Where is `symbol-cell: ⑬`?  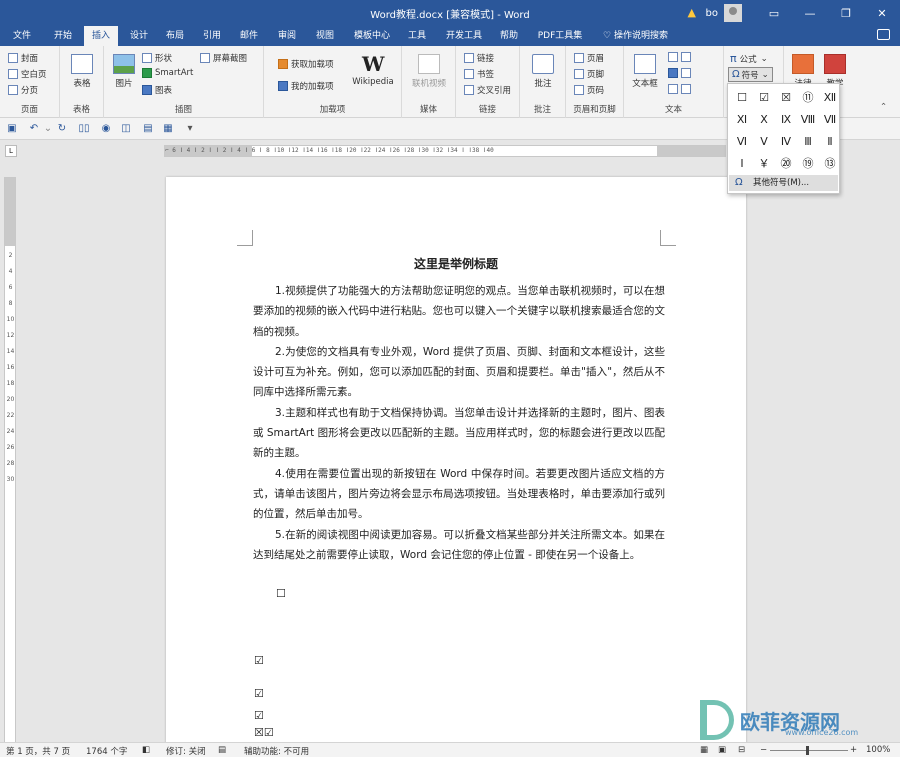 symbol-cell: ⑬ is located at coordinates (830, 164).